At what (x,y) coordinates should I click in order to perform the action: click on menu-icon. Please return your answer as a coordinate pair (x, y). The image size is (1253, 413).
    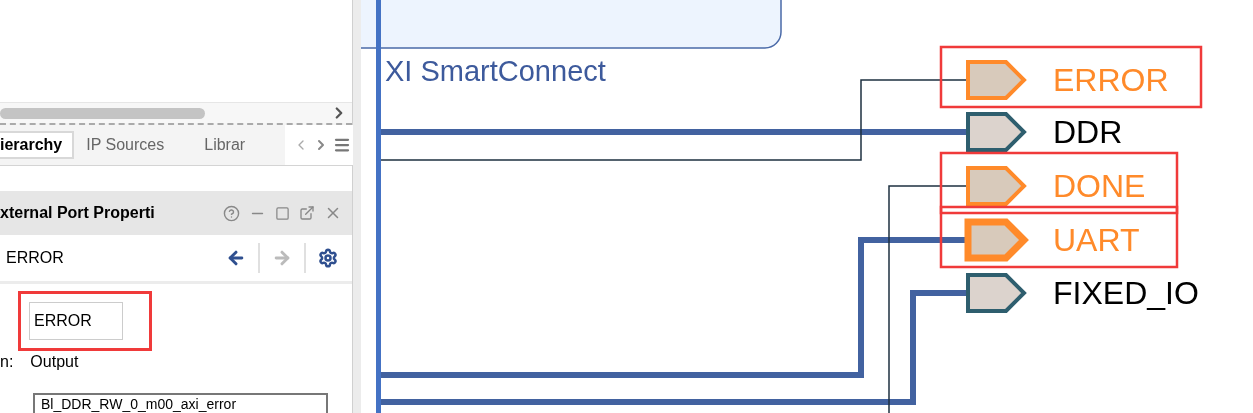
    Looking at the image, I should click on (342, 145).